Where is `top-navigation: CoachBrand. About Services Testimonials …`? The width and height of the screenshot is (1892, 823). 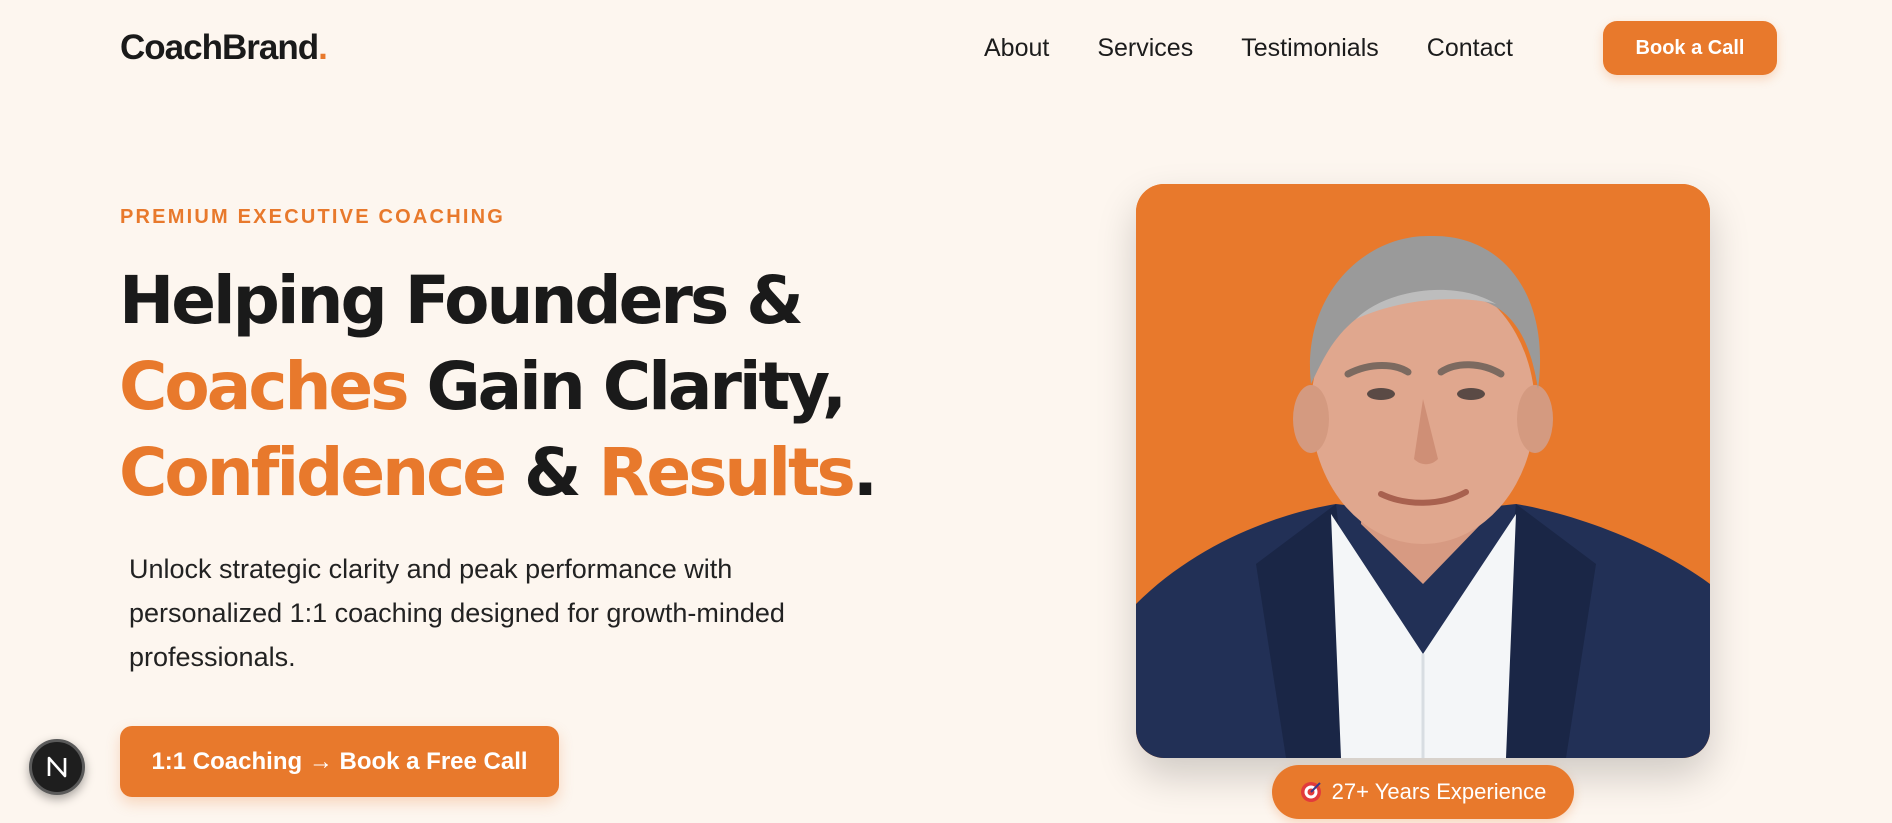 top-navigation: CoachBrand. About Services Testimonials … is located at coordinates (946, 48).